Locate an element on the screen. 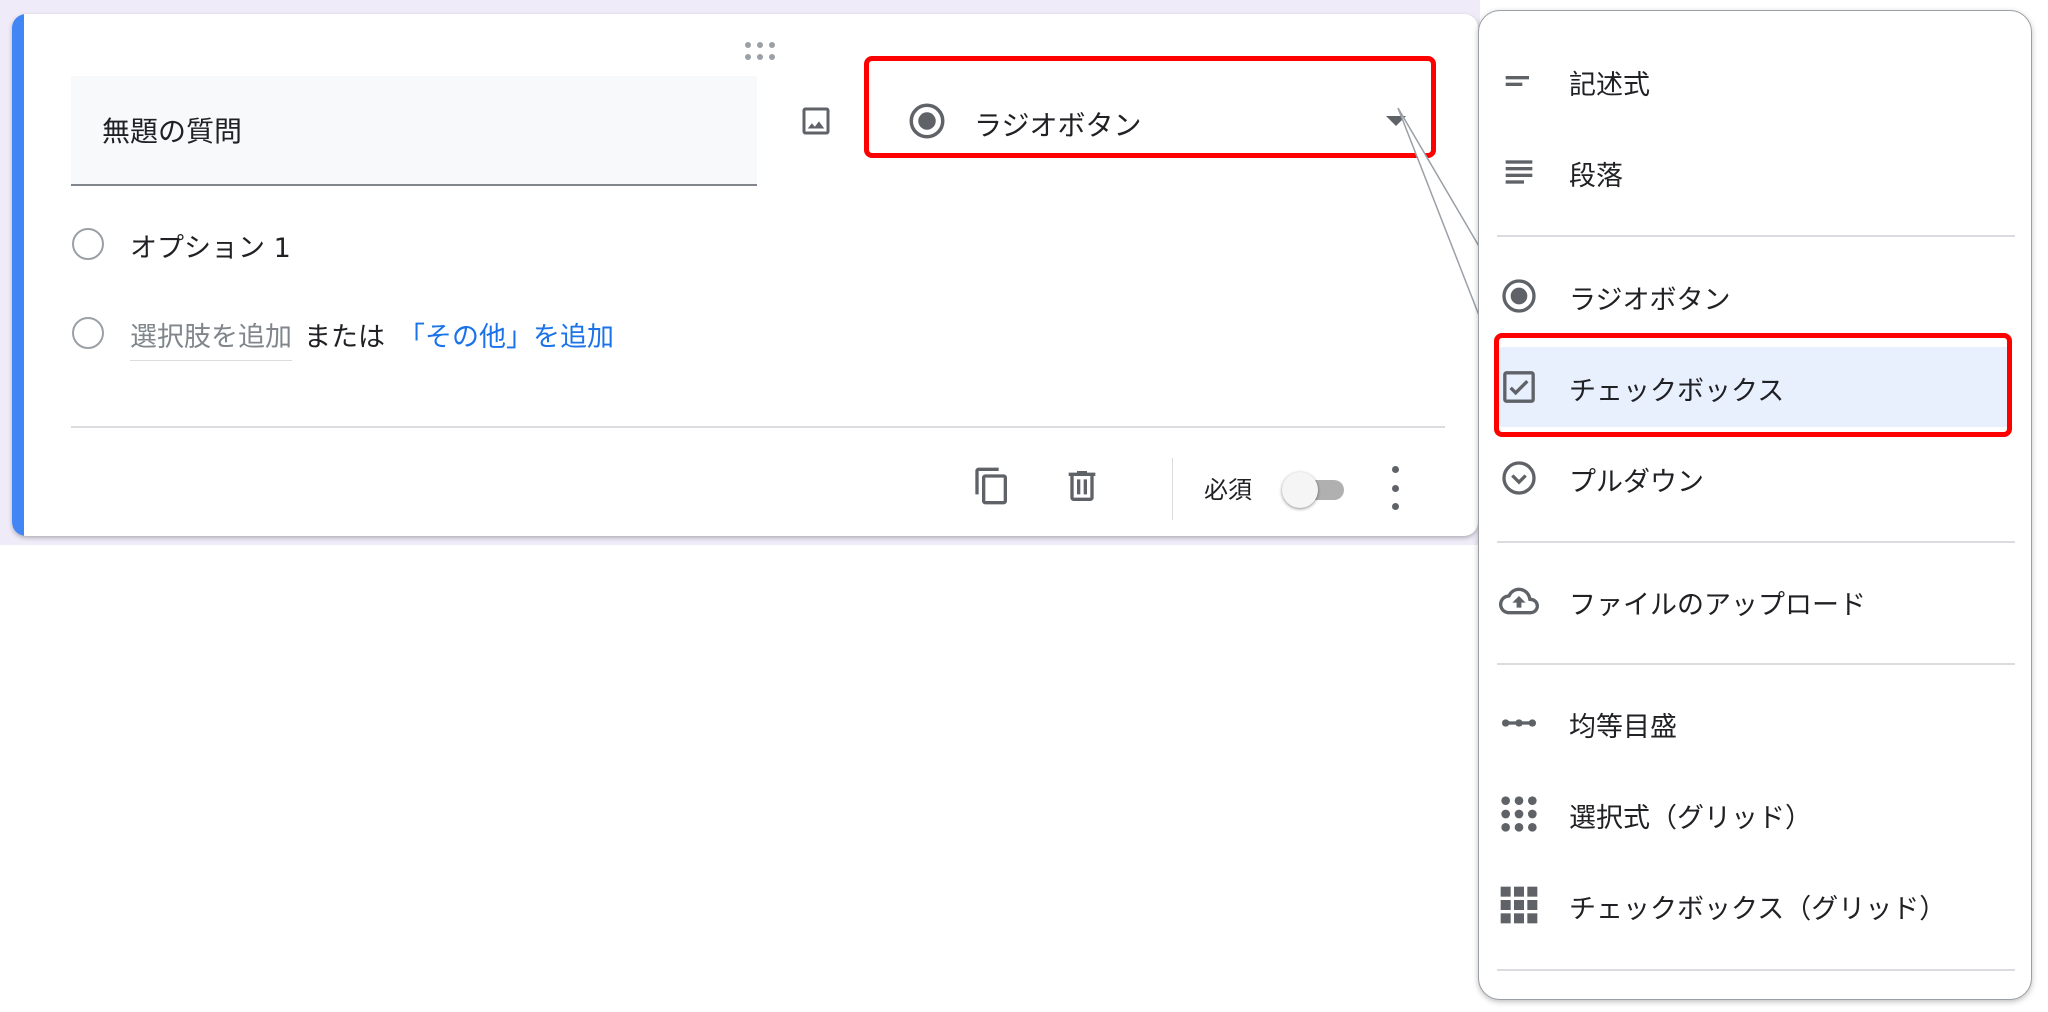  menu-item-file-upload: ファイルのアップロード is located at coordinates (1755, 601).